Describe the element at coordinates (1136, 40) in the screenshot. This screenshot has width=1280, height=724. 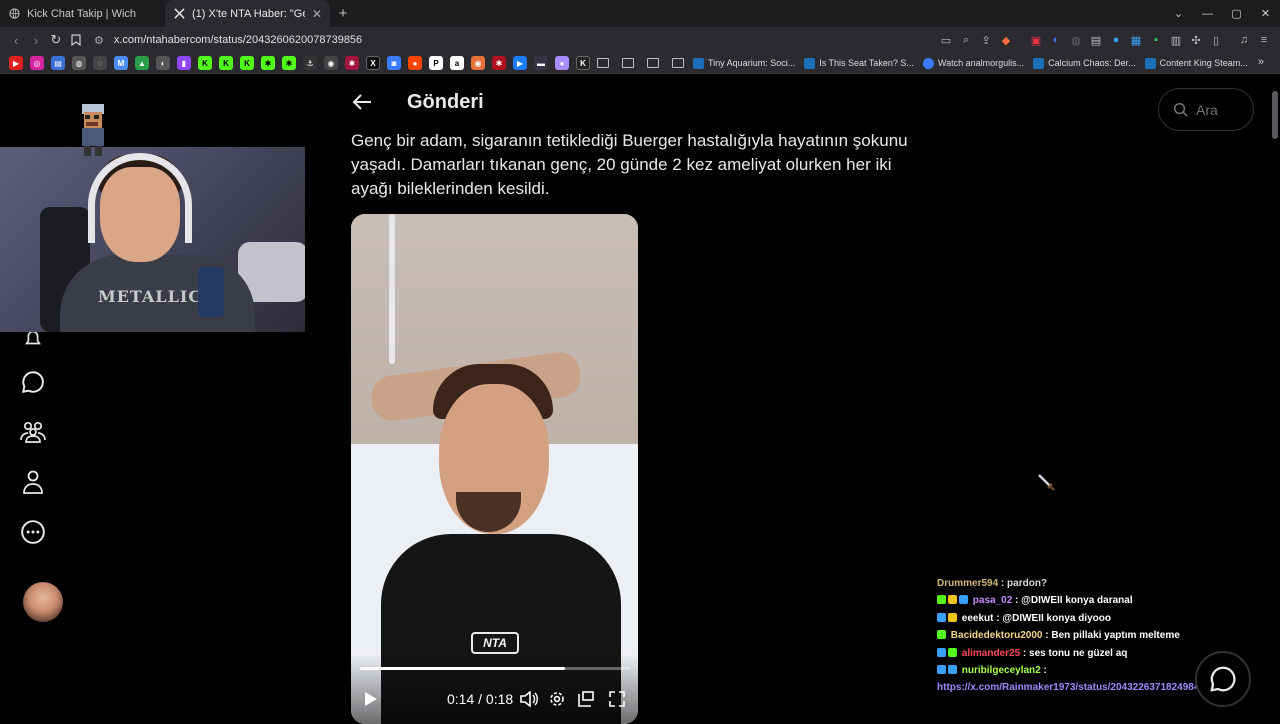
I see `extension-icon: ▦` at that location.